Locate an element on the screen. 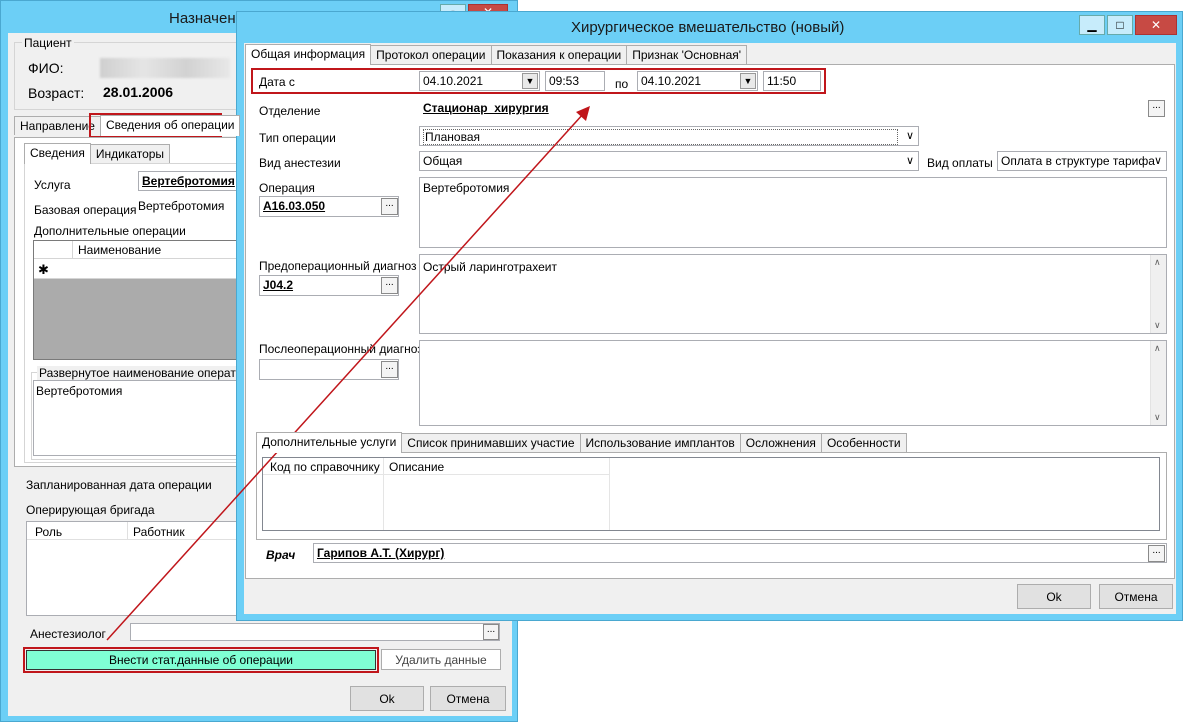 The height and width of the screenshot is (723, 1183). tab-operation-info: Сведения об операции is located at coordinates (170, 125).